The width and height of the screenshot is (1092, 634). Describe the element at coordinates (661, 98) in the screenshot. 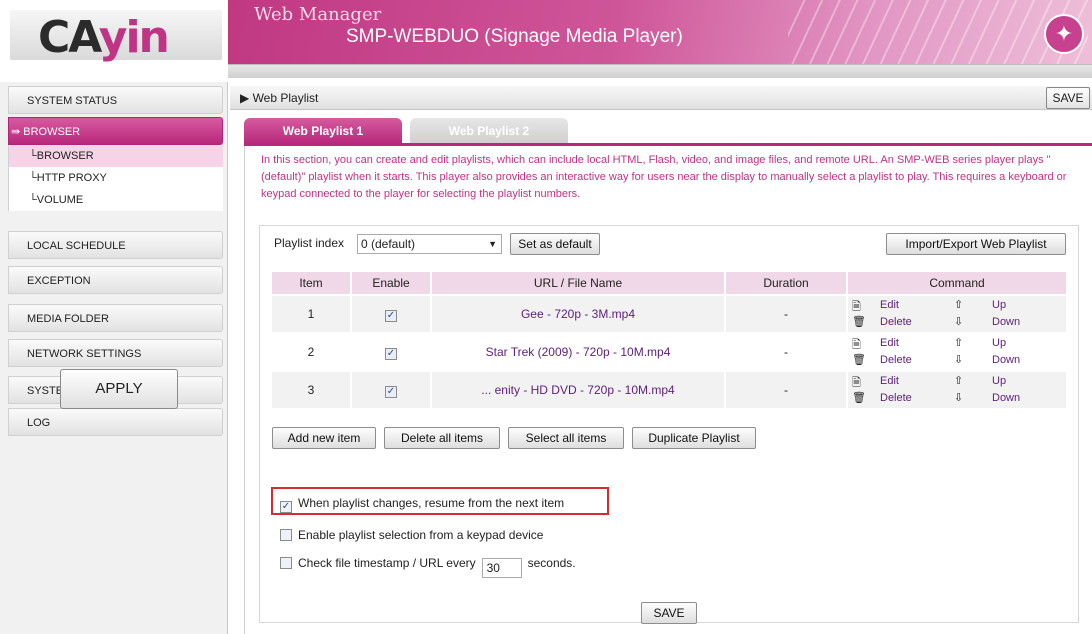

I see `breadcrumb-bar: ▶ Web Playlist SAVE` at that location.